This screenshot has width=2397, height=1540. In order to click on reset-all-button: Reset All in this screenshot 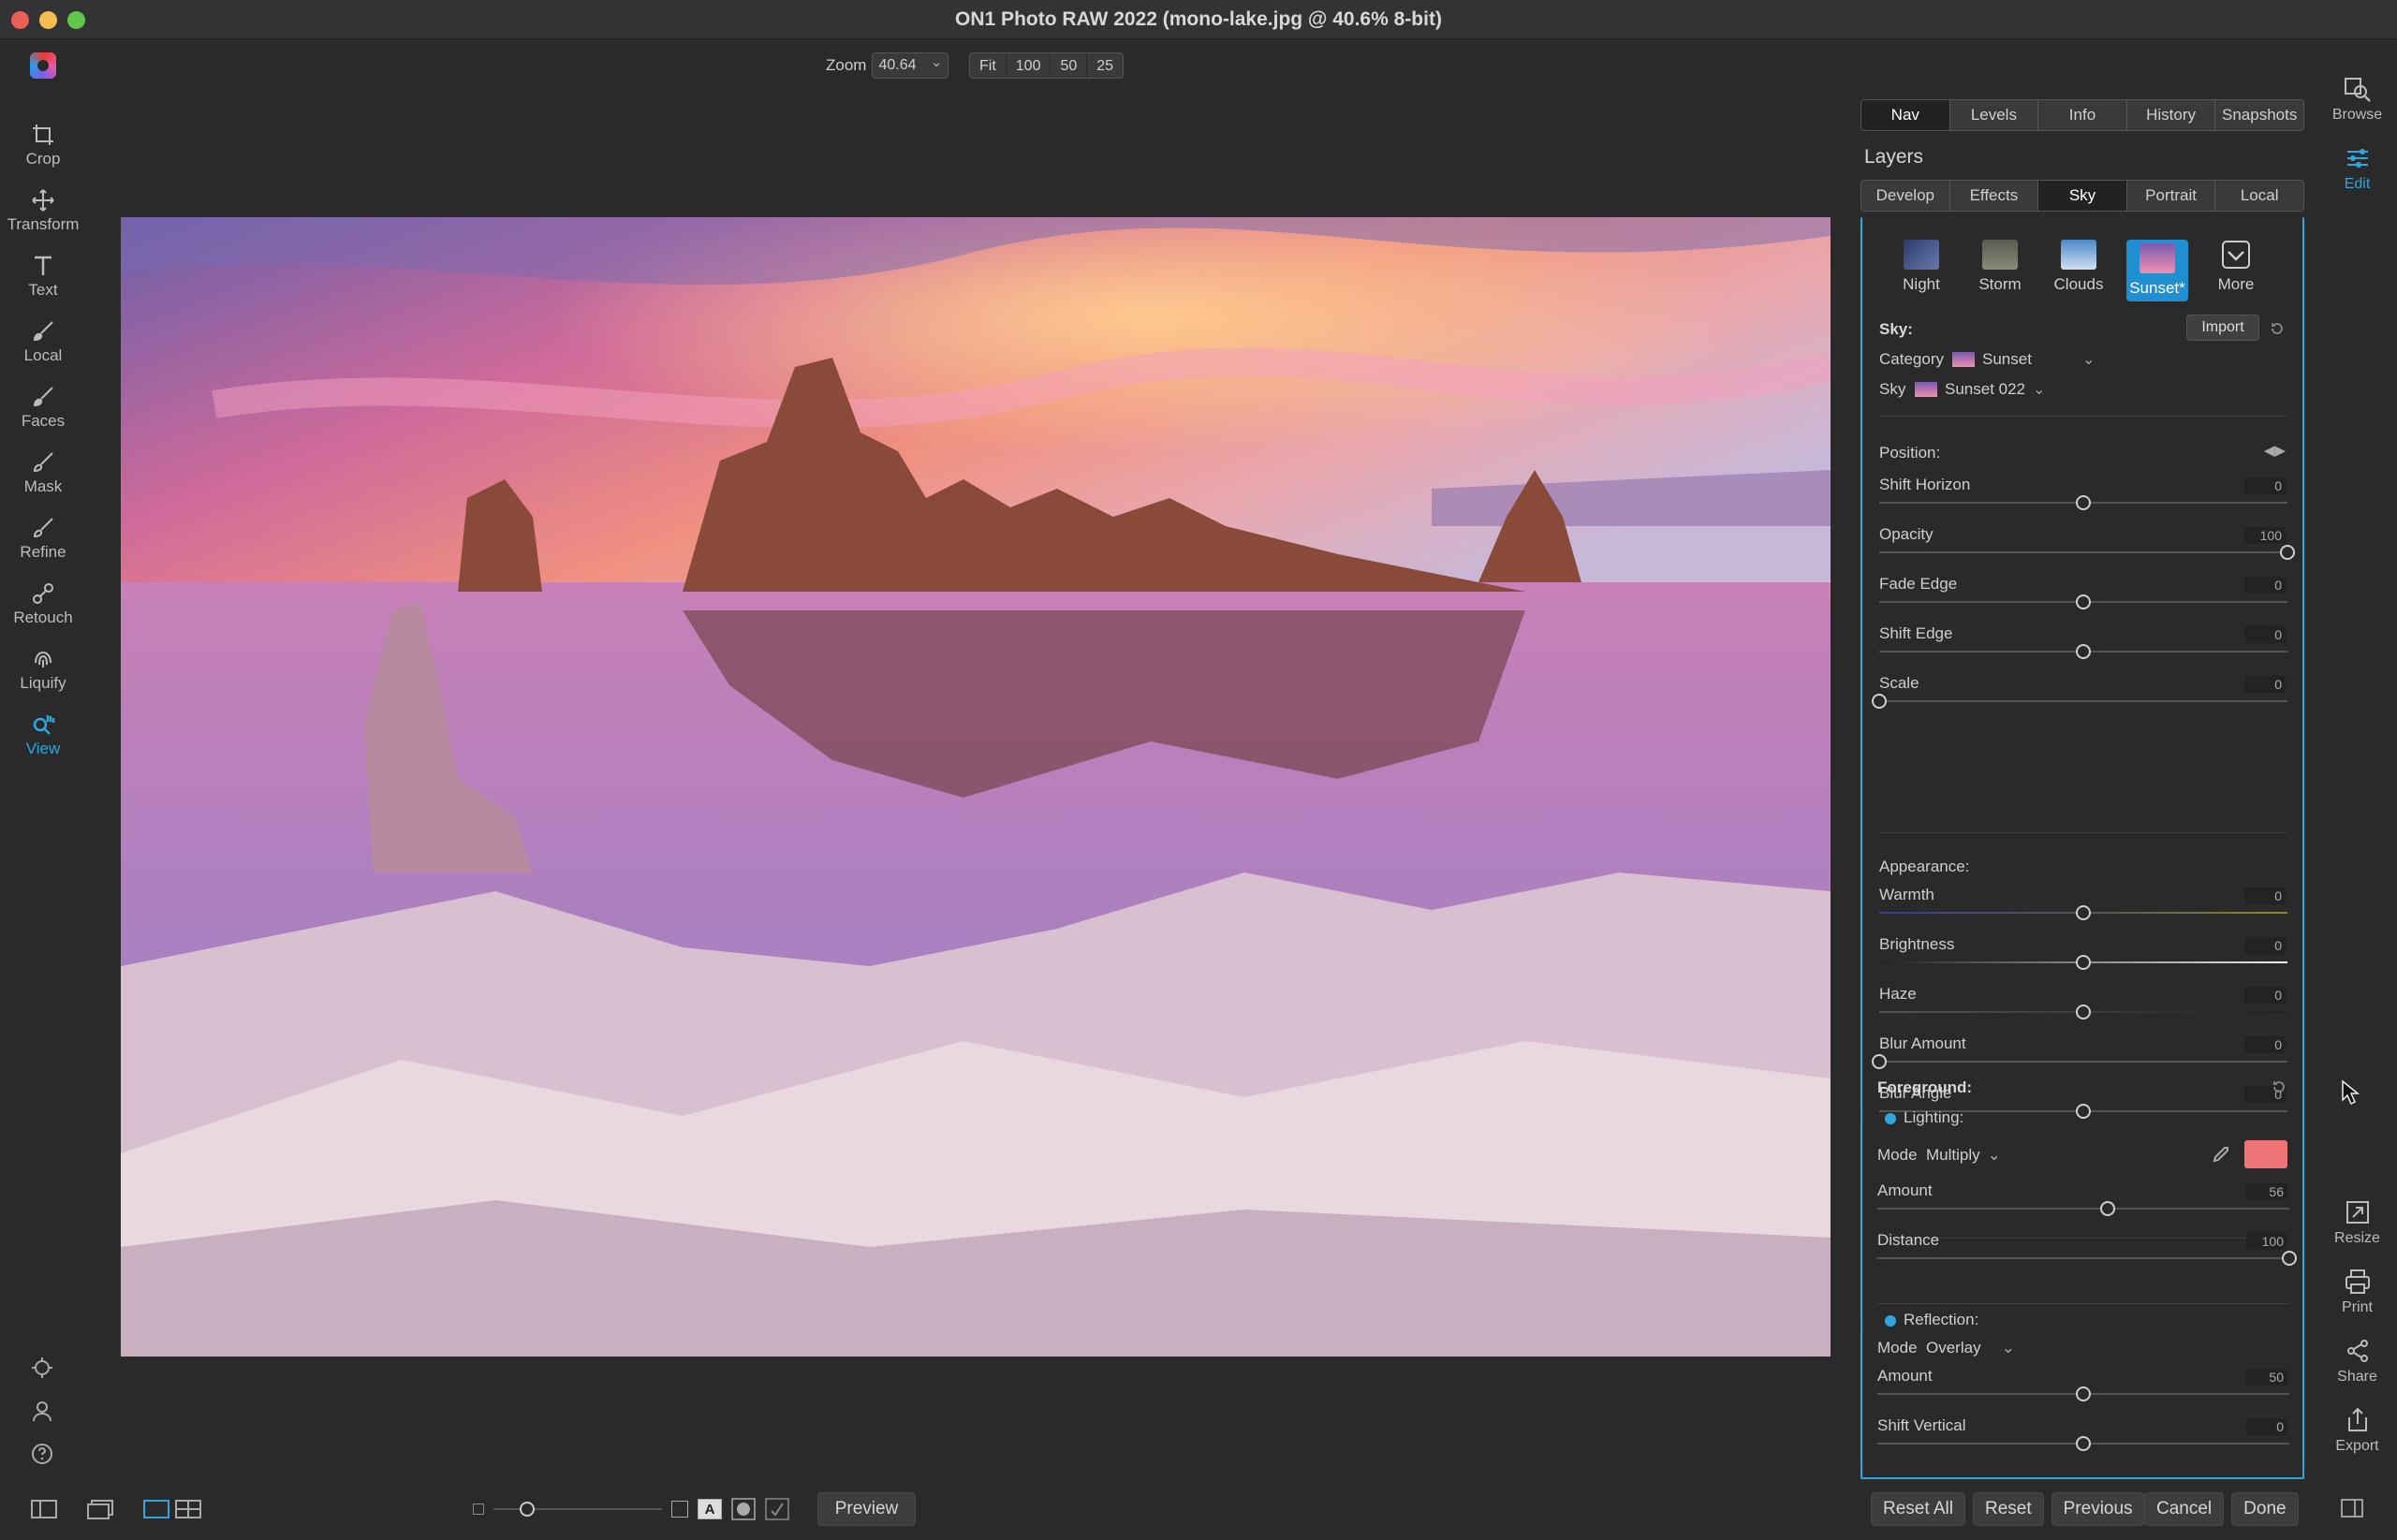, I will do `click(1918, 1509)`.